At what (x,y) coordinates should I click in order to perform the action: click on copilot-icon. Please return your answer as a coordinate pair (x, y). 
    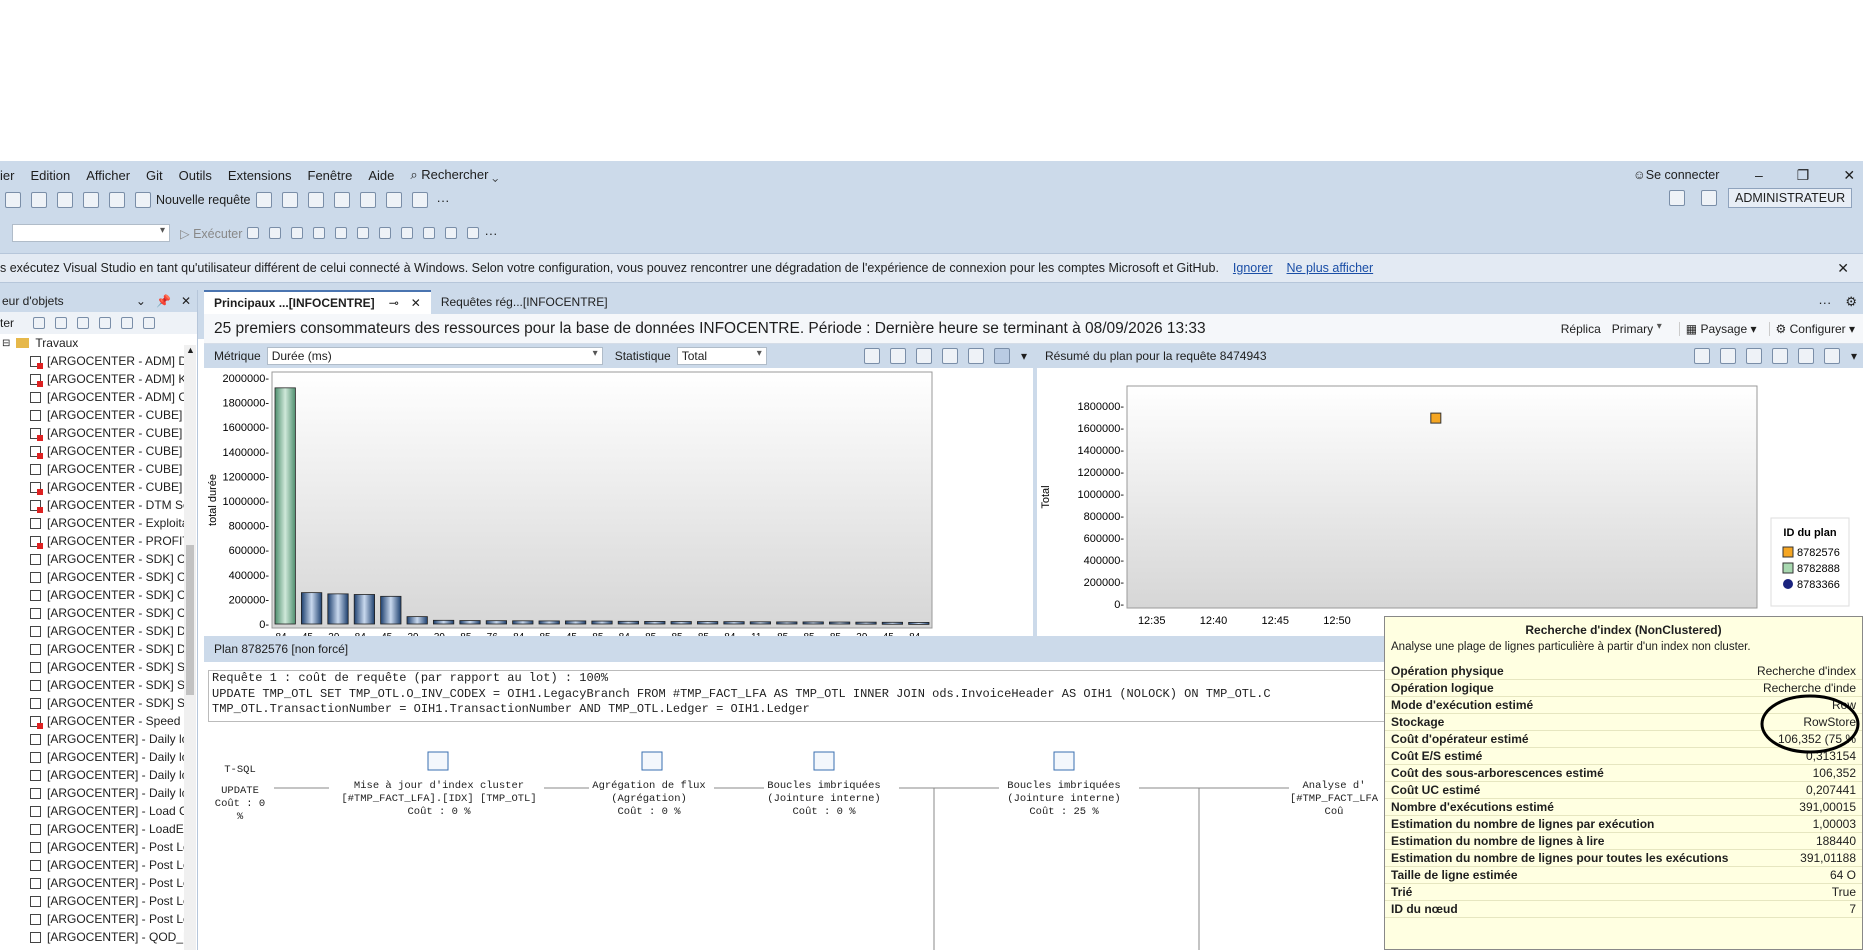
    Looking at the image, I should click on (1677, 198).